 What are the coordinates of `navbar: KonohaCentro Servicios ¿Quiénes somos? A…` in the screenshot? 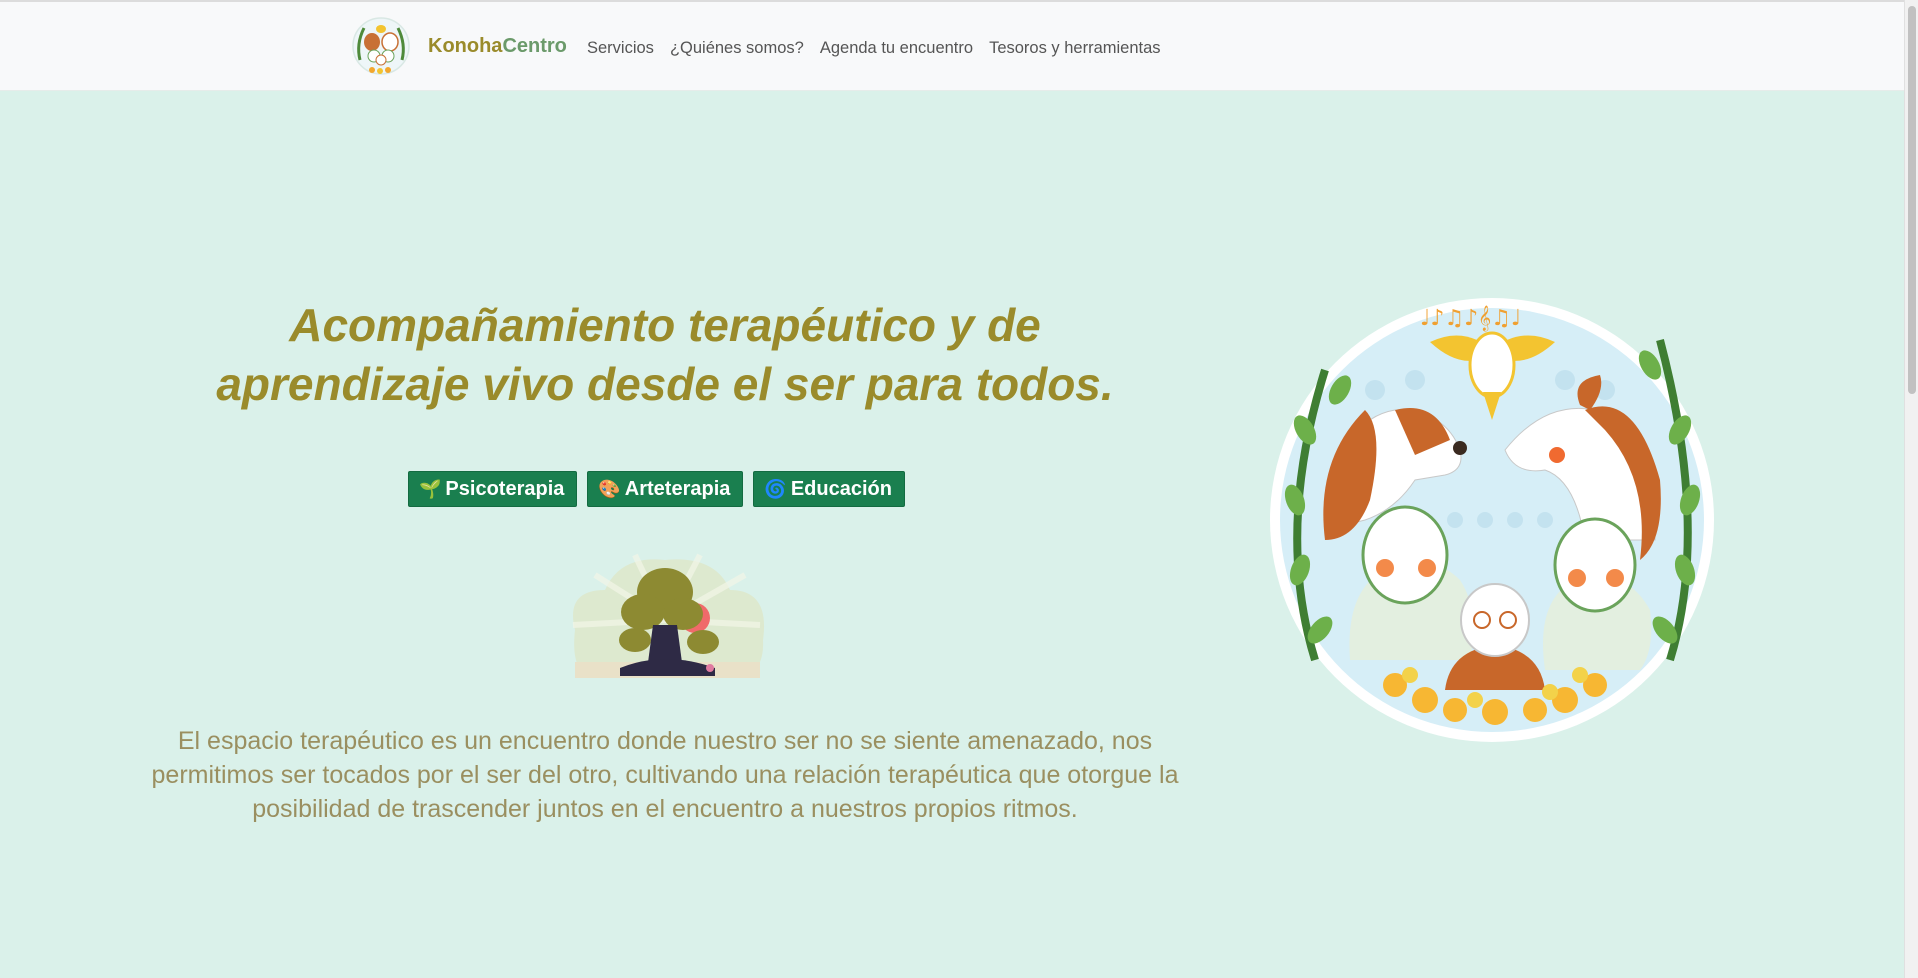 It's located at (952, 45).